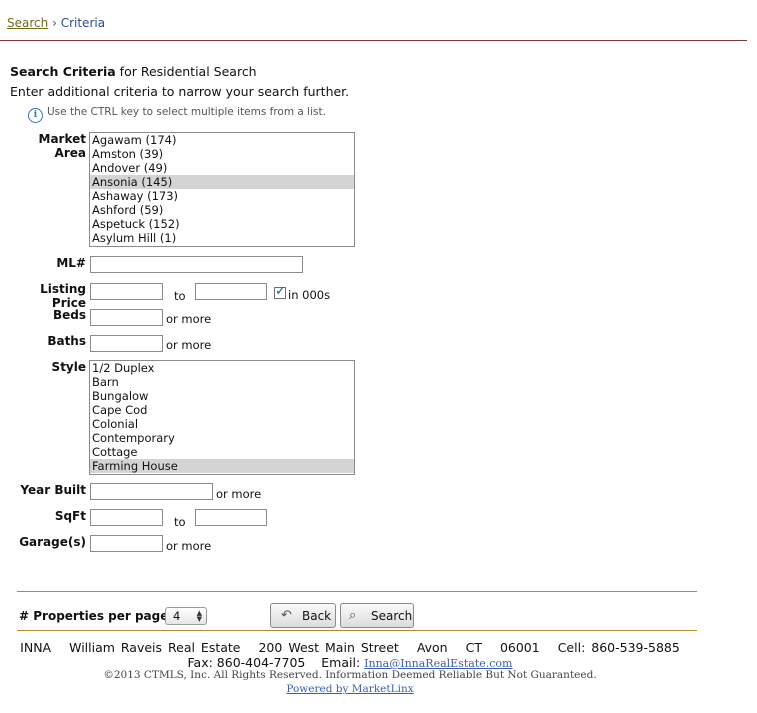 The width and height of the screenshot is (757, 713). Describe the element at coordinates (328, 647) in the screenshot. I see `street-address: 200 West Main Street` at that location.